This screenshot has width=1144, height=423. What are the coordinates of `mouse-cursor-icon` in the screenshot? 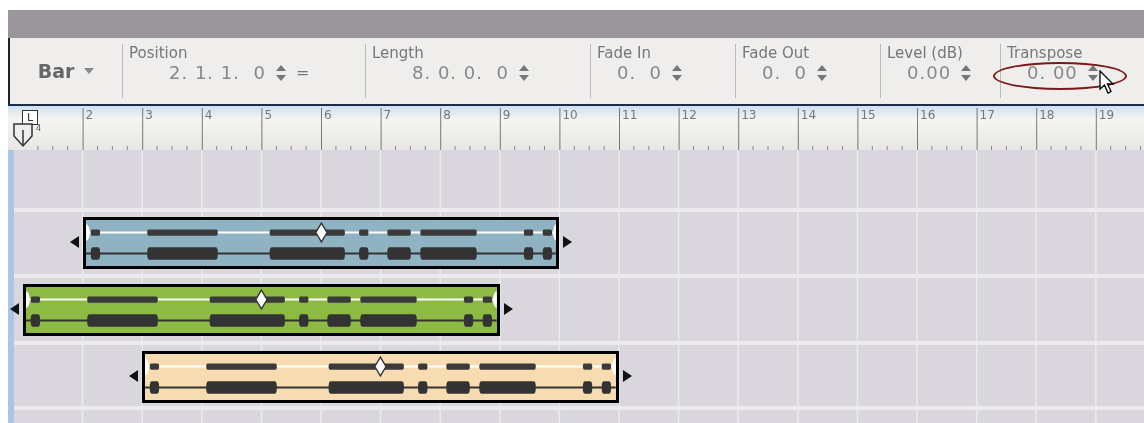 It's located at (1108, 82).